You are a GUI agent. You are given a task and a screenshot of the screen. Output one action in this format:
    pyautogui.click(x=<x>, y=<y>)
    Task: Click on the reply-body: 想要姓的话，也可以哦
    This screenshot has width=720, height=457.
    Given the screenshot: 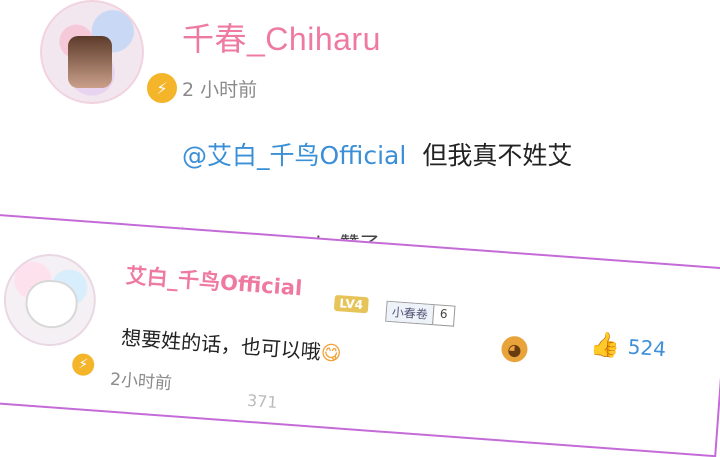 What is the action you would take?
    pyautogui.click(x=221, y=344)
    